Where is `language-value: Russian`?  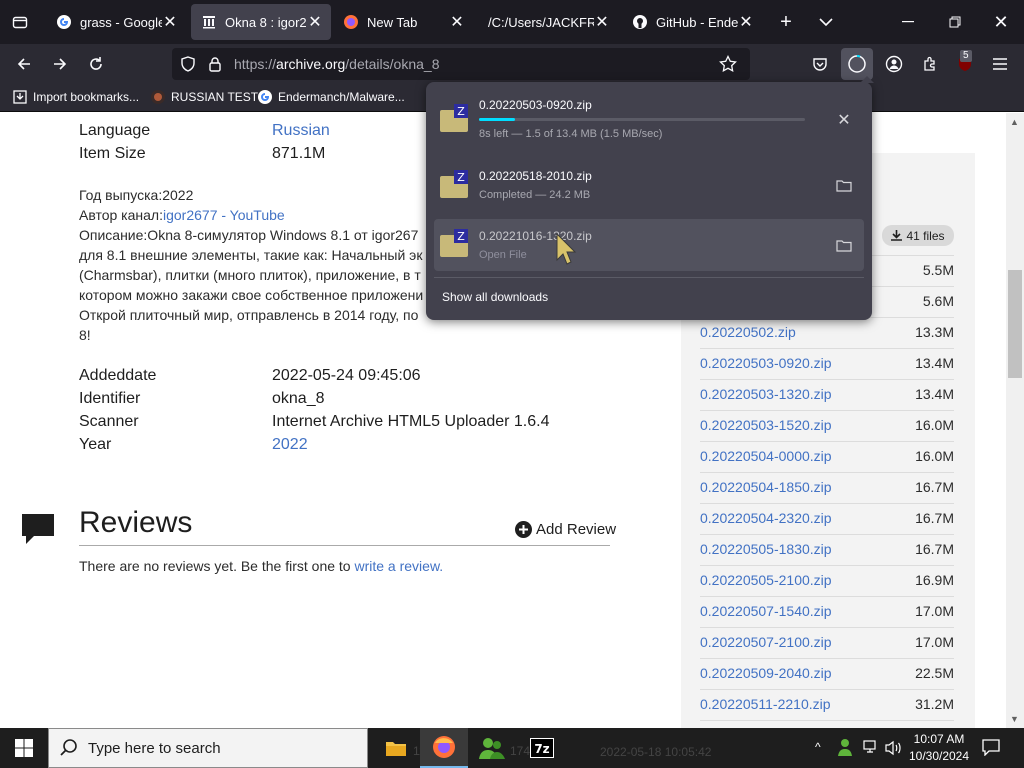
language-value: Russian is located at coordinates (301, 131).